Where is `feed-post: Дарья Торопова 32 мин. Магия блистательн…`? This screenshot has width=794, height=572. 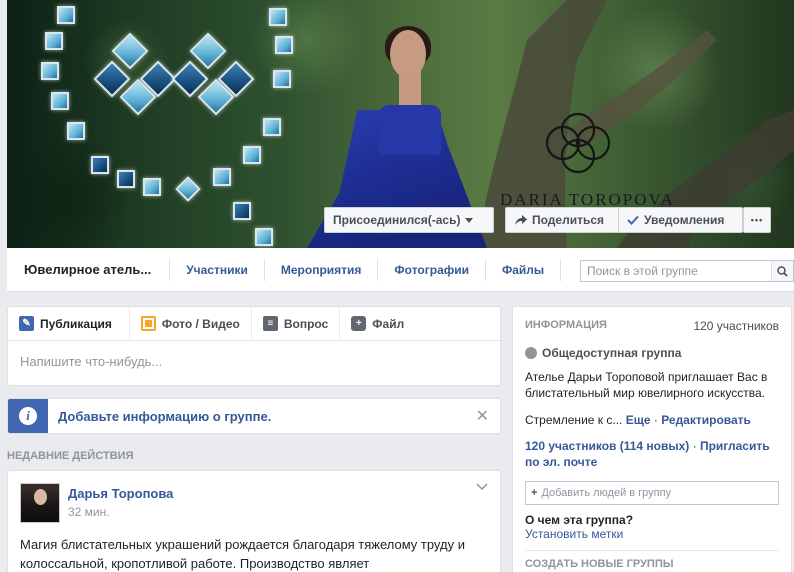 feed-post: Дарья Торопова 32 мин. Магия блистательн… is located at coordinates (254, 521).